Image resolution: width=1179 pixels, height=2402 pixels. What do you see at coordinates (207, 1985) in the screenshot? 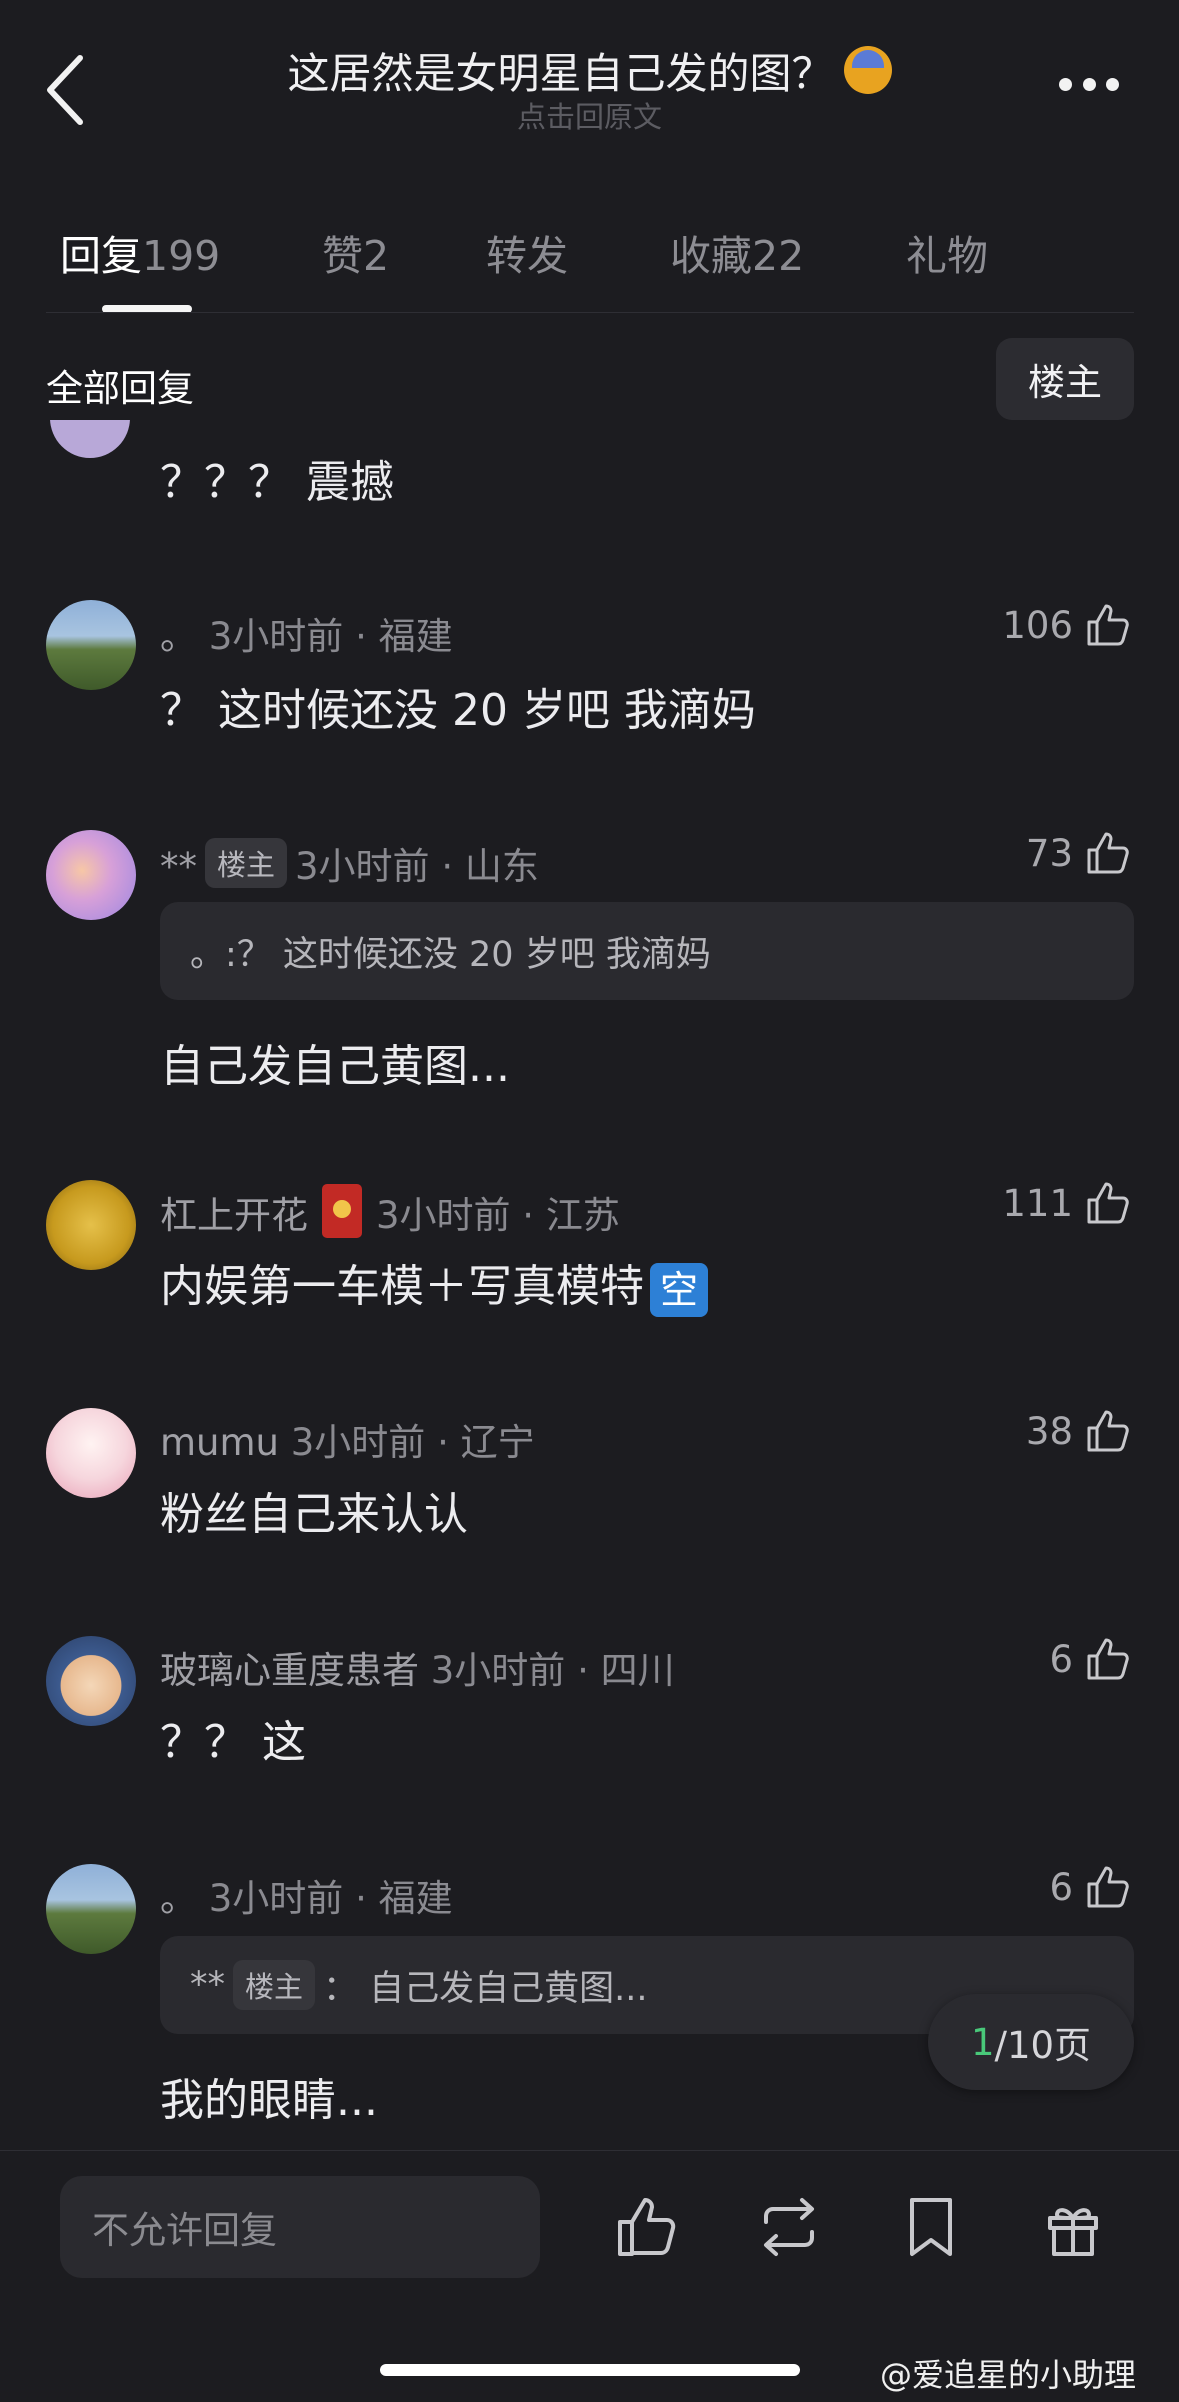
I see `quoted-username: **` at bounding box center [207, 1985].